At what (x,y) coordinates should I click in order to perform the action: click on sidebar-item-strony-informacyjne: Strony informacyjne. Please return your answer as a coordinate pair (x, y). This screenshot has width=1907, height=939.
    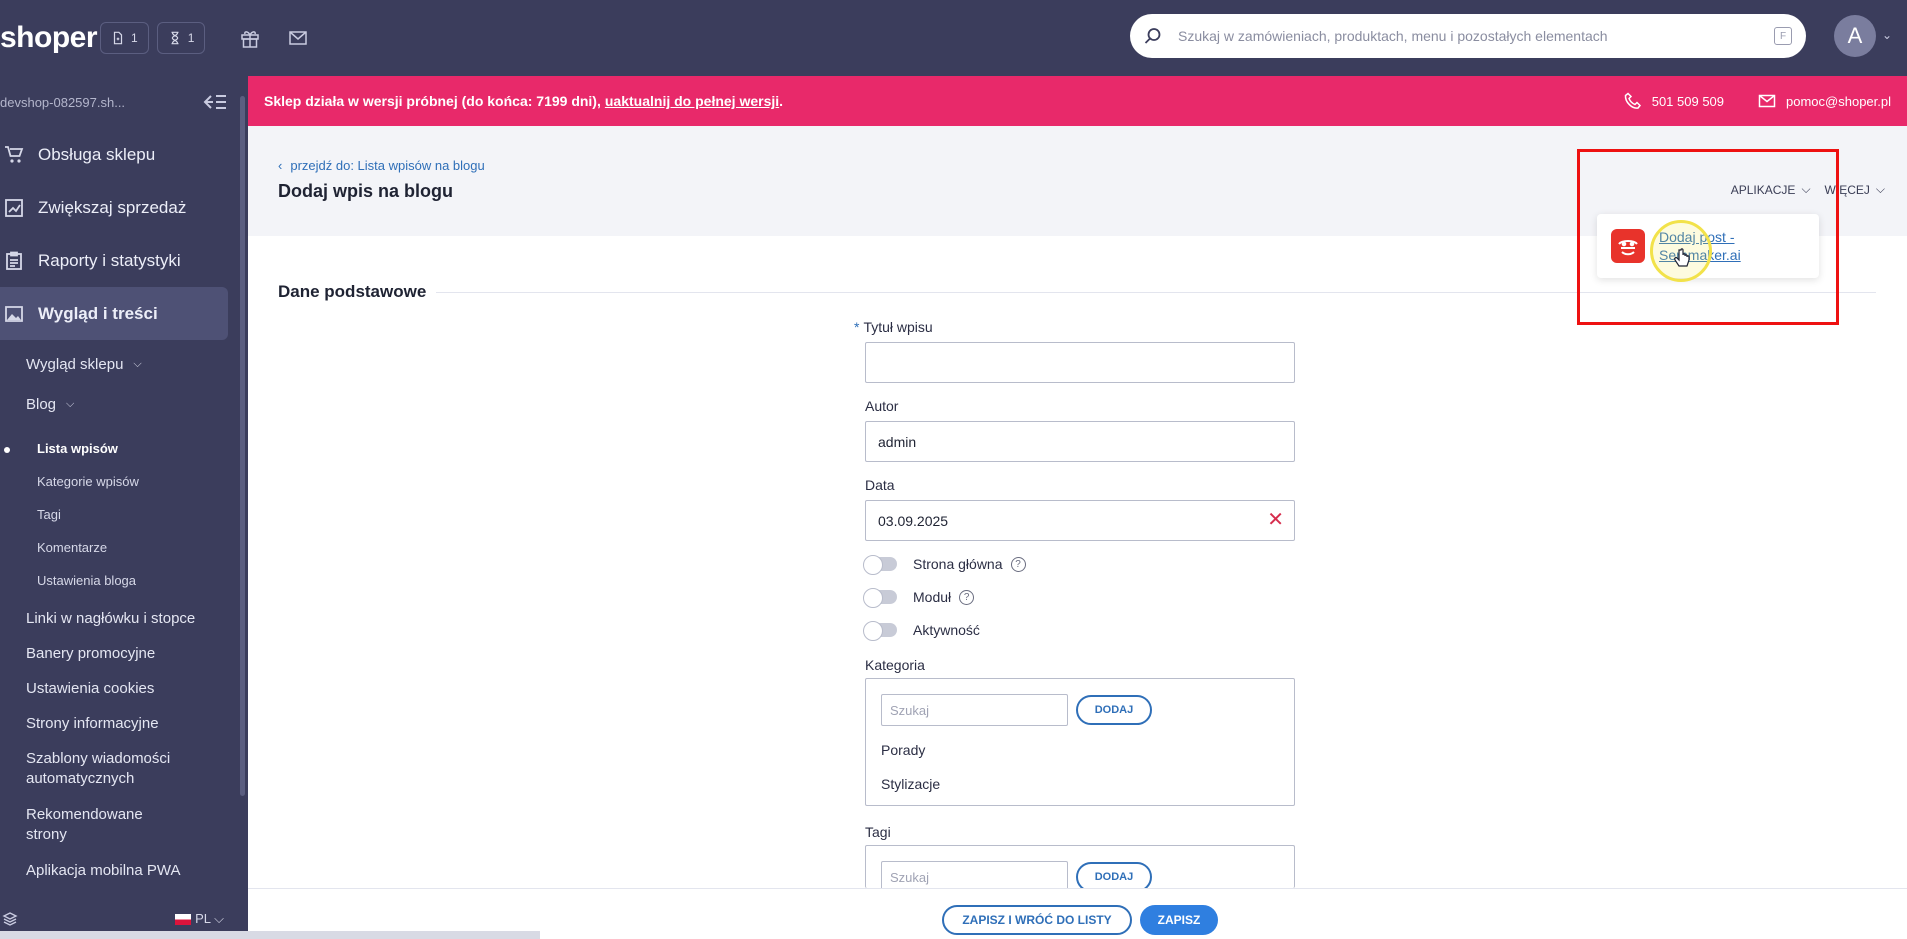
    Looking at the image, I should click on (124, 723).